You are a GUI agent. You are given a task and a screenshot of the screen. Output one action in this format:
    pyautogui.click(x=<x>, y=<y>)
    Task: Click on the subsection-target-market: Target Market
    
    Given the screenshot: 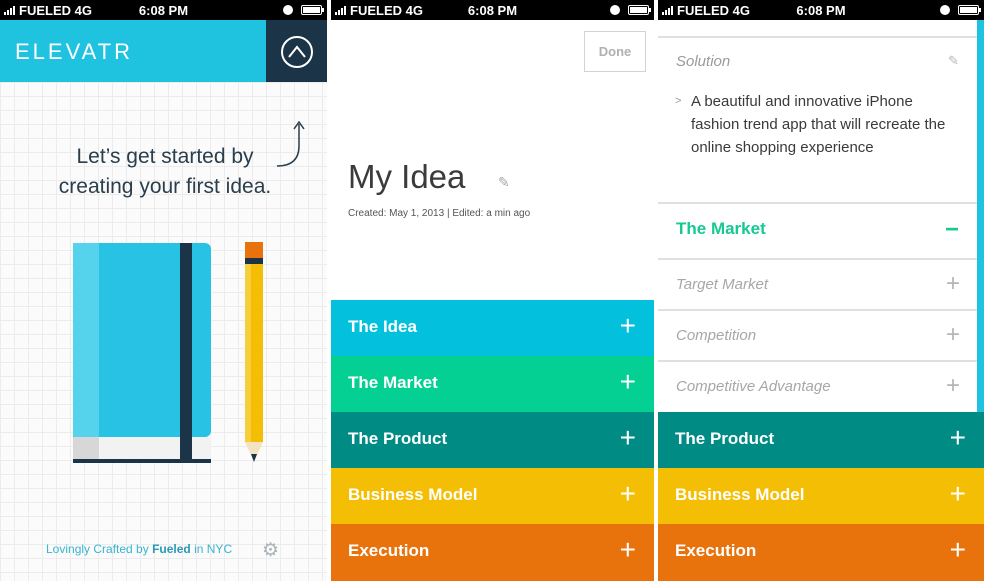 What is the action you would take?
    pyautogui.click(x=722, y=284)
    